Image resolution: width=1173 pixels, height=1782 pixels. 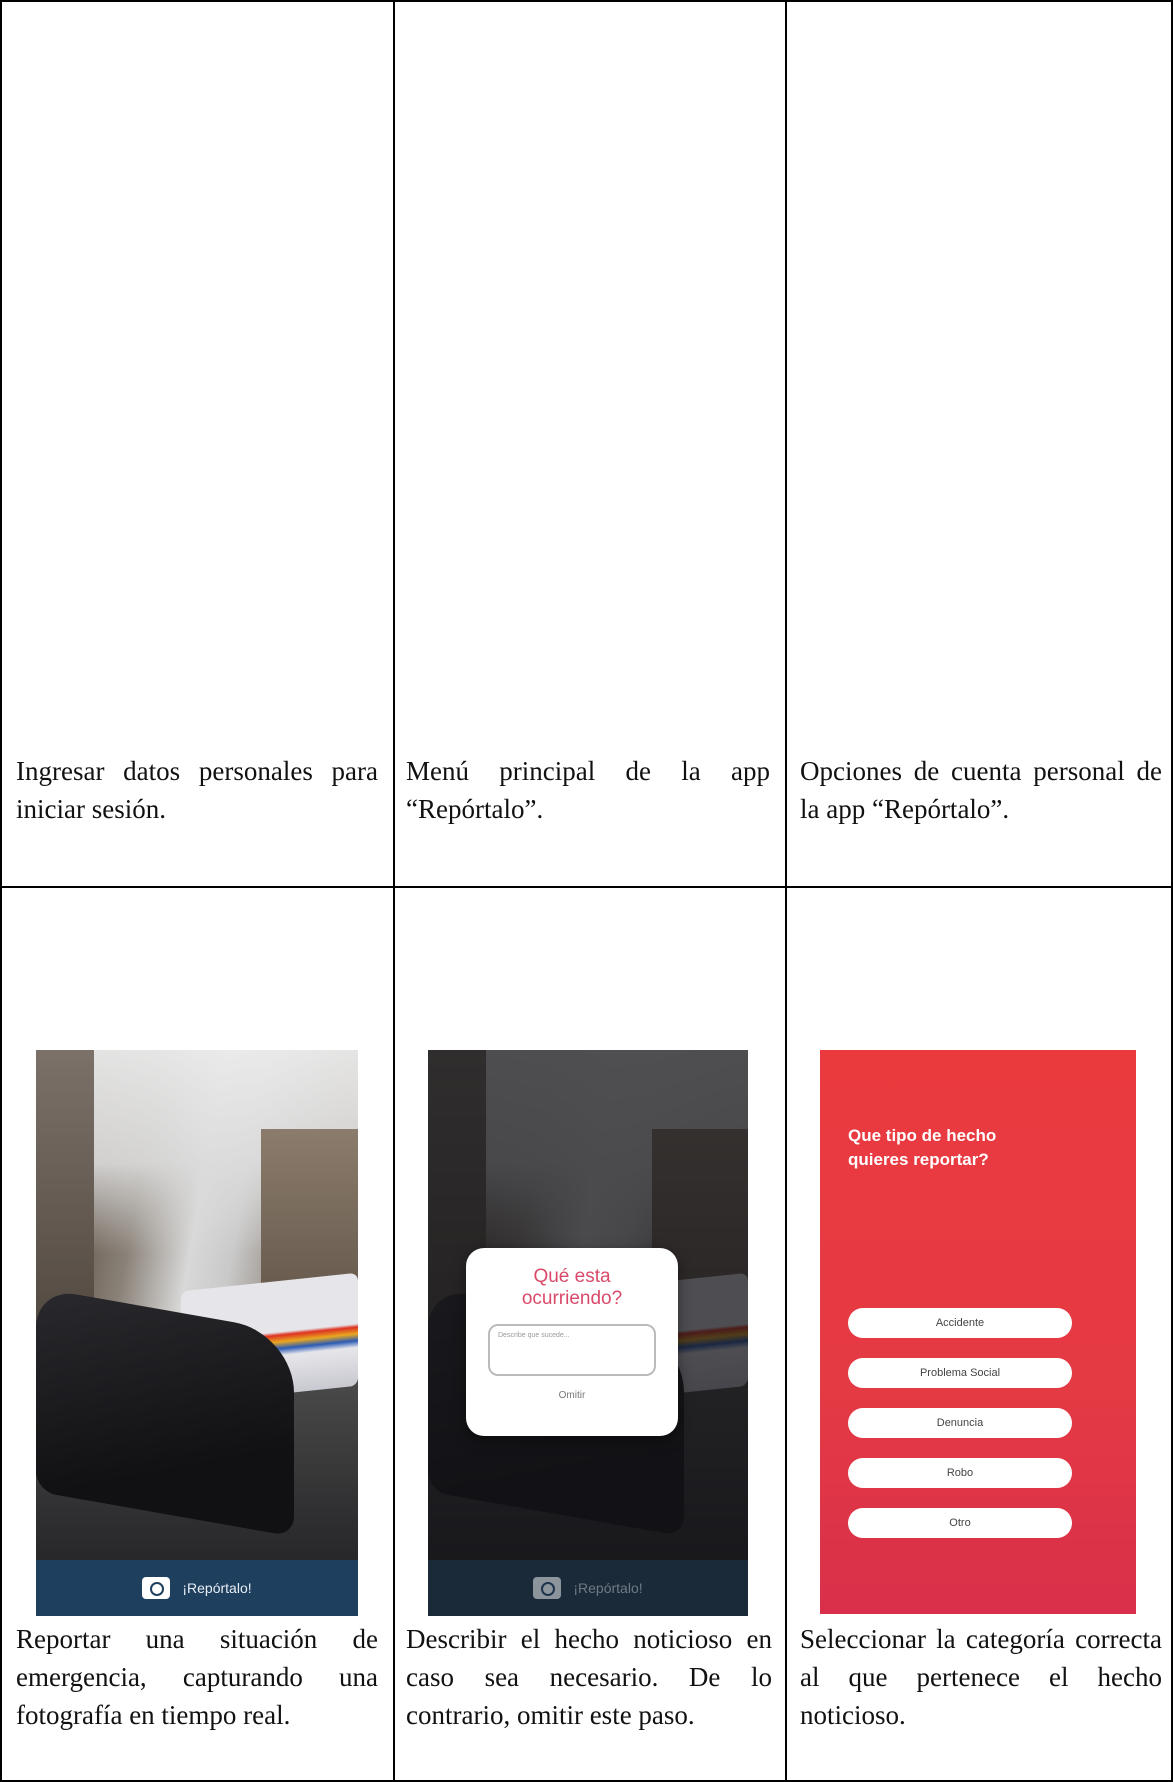 What do you see at coordinates (1, 891) in the screenshot?
I see `table-border-left` at bounding box center [1, 891].